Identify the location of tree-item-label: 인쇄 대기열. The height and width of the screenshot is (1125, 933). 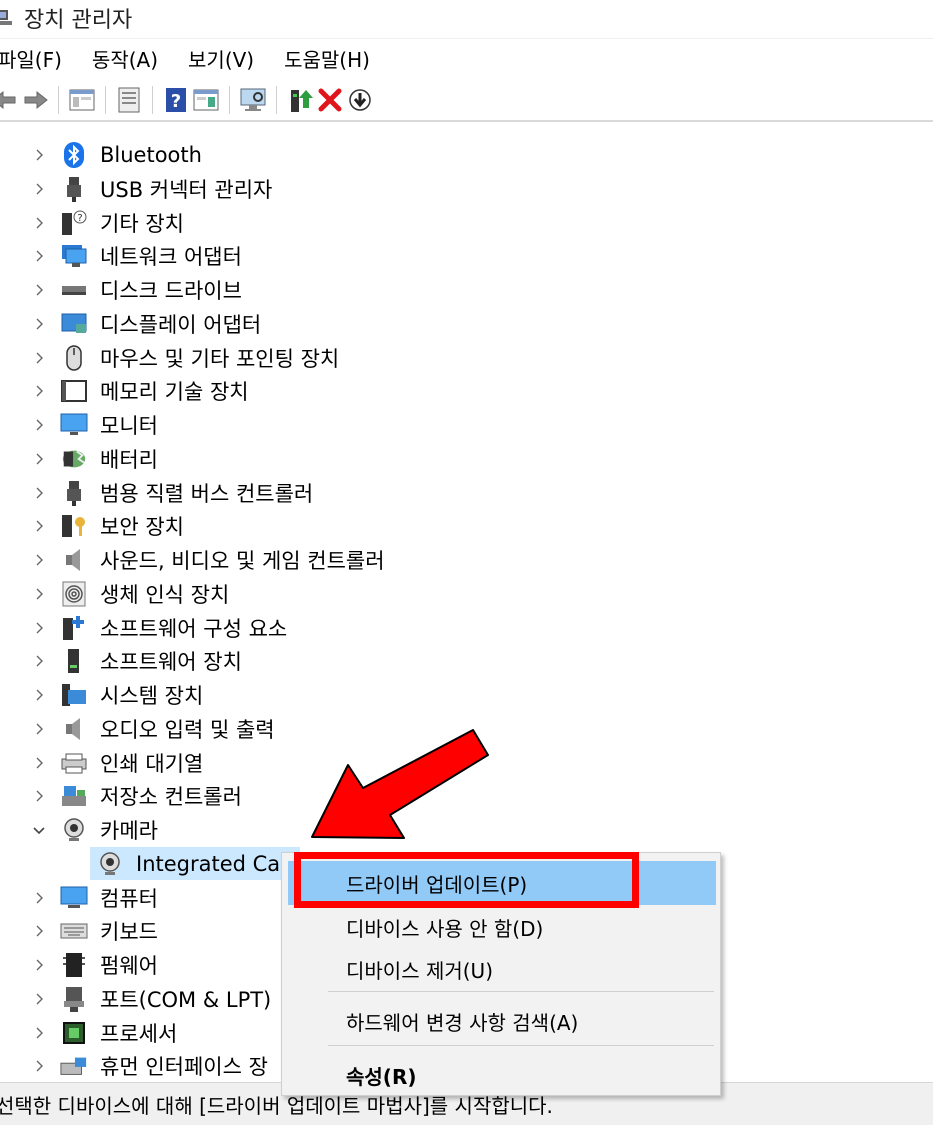
(152, 763).